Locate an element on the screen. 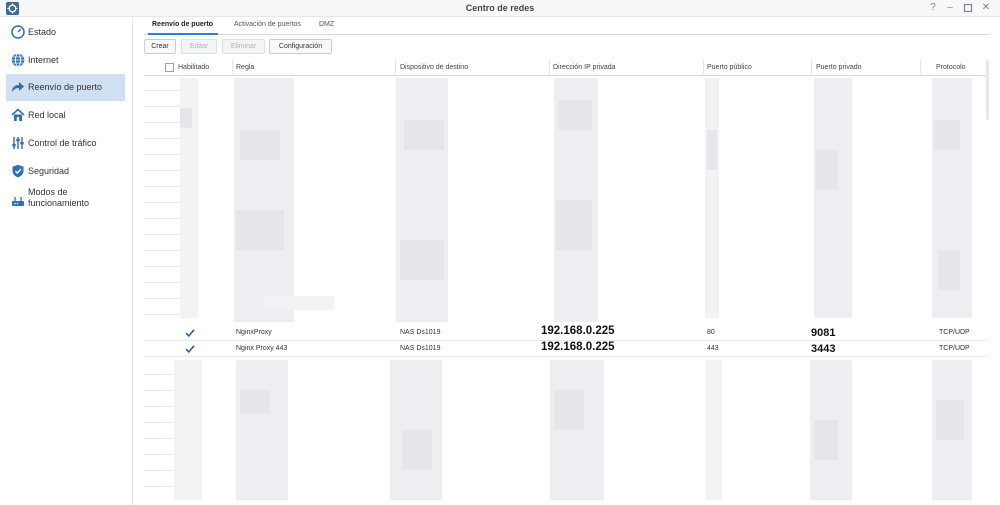  sidebar-item-label: Control de tráfico is located at coordinates (62, 143).